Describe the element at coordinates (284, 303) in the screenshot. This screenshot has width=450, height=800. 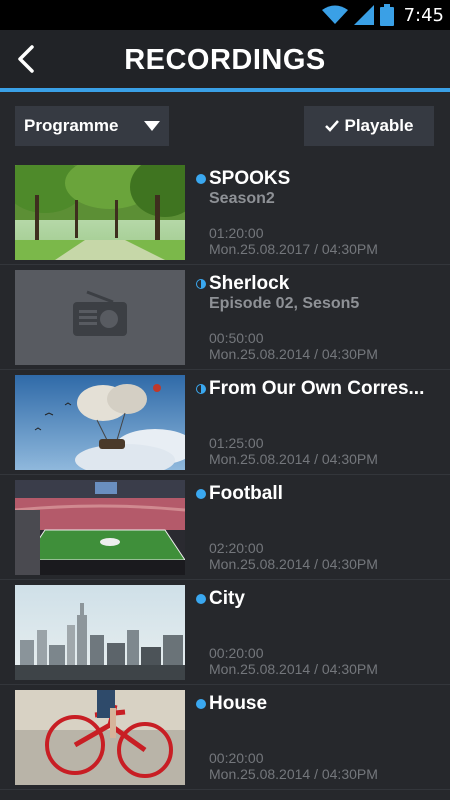
I see `recording-subtitle: Episode 02, Seson5` at that location.